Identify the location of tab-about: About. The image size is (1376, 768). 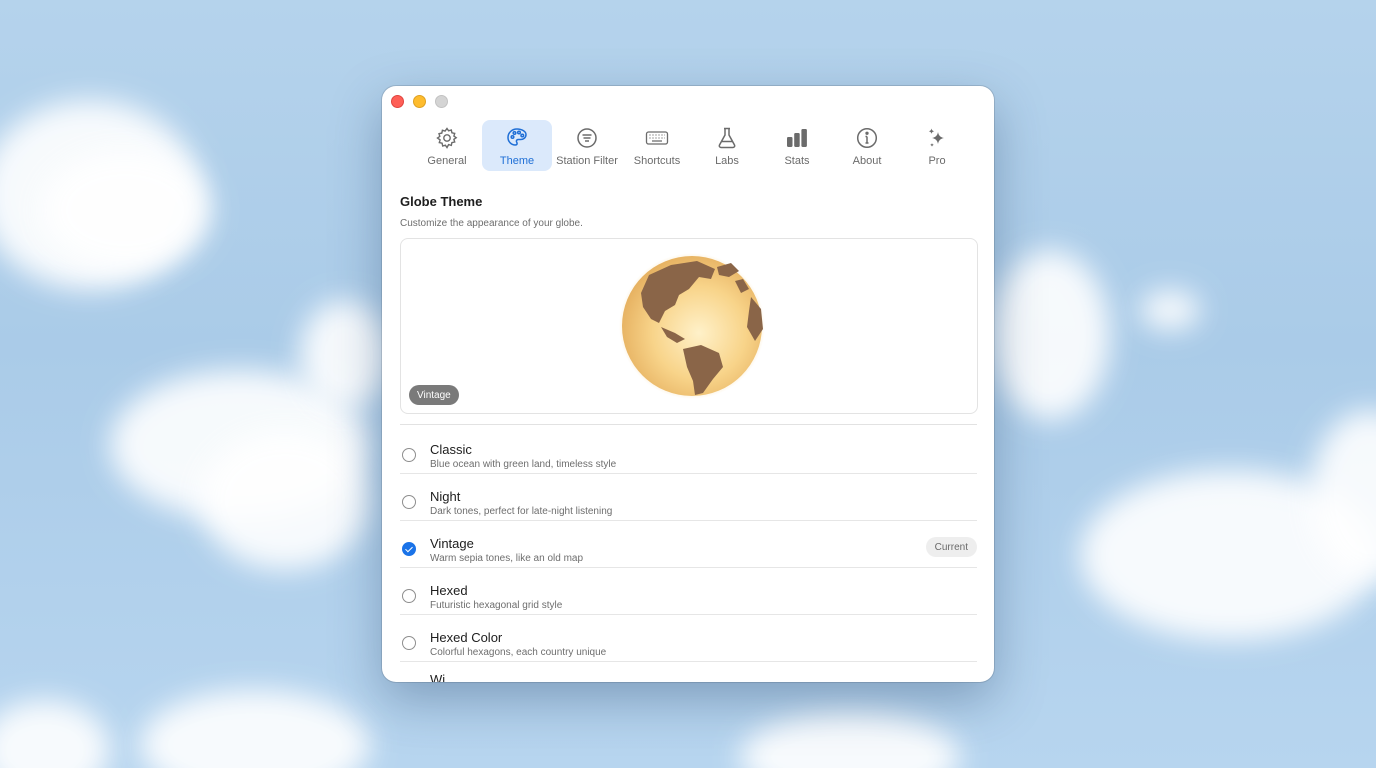
(867, 145).